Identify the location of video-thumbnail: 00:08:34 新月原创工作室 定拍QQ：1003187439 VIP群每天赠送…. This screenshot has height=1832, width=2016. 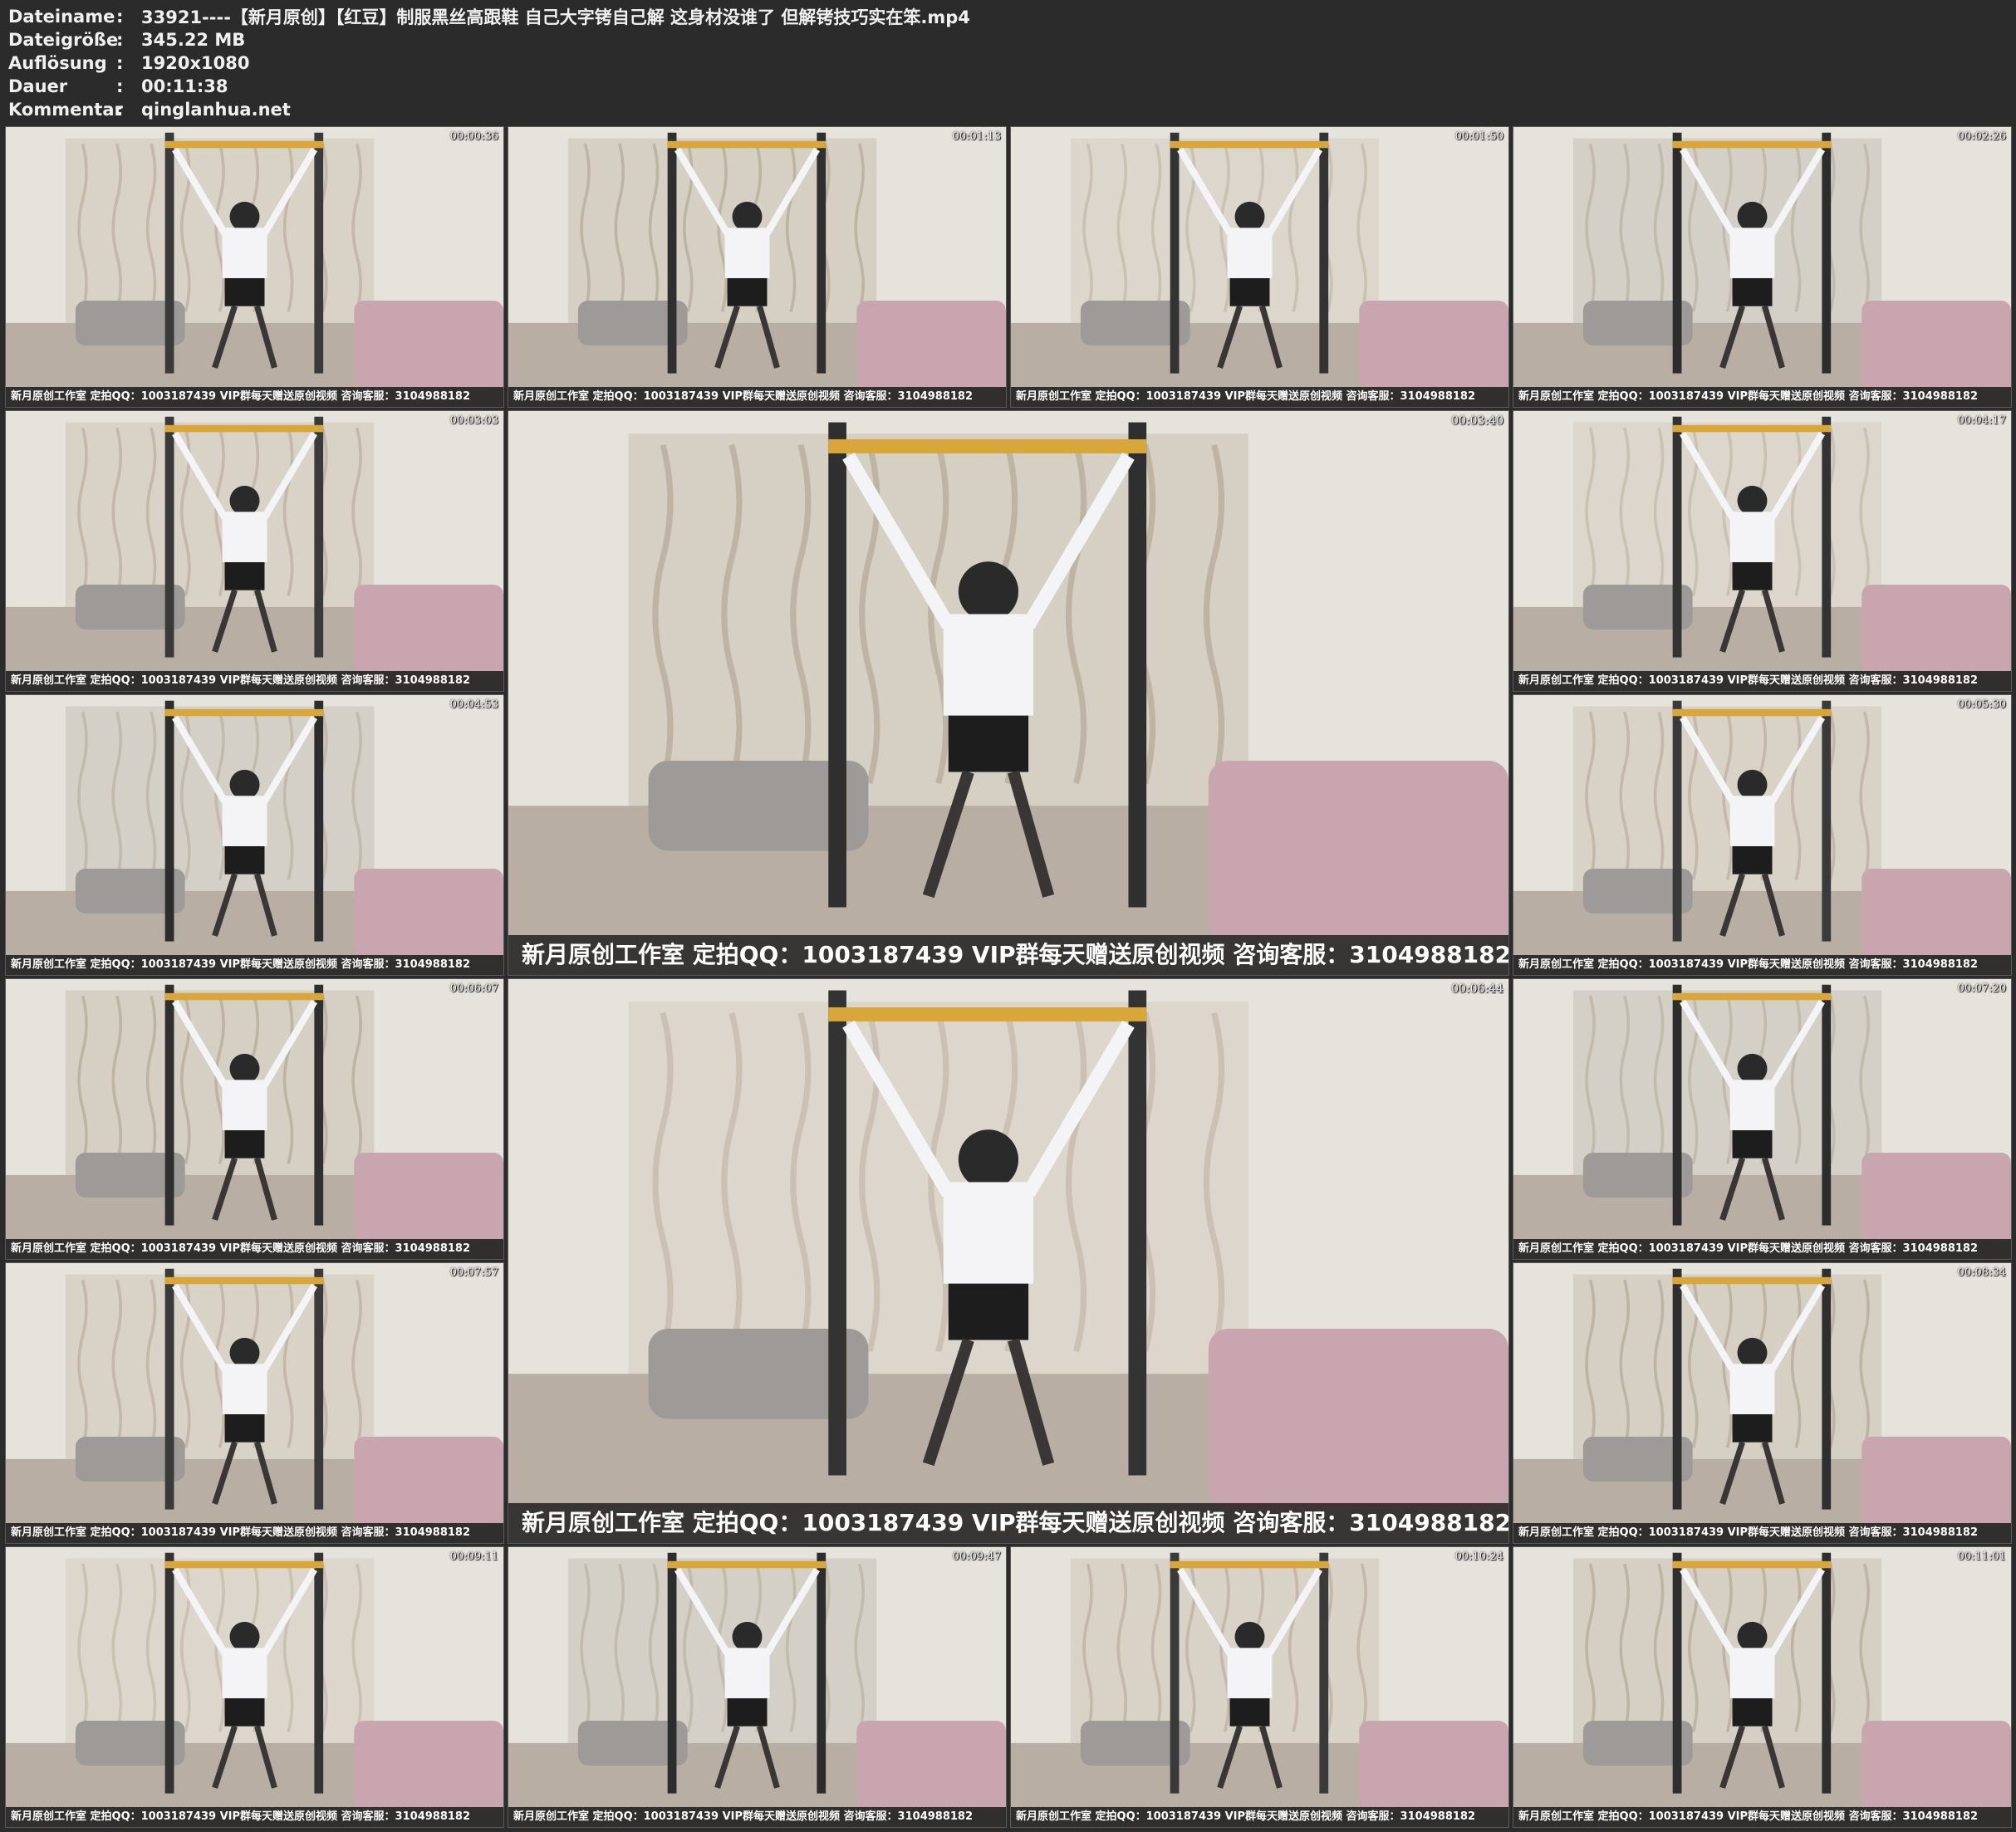
(1762, 1403).